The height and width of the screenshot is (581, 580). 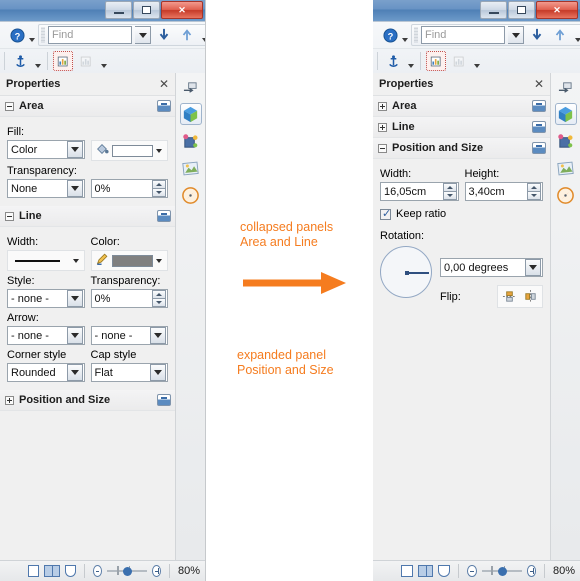 I want to click on area-transparency-stepper, so click(x=159, y=188).